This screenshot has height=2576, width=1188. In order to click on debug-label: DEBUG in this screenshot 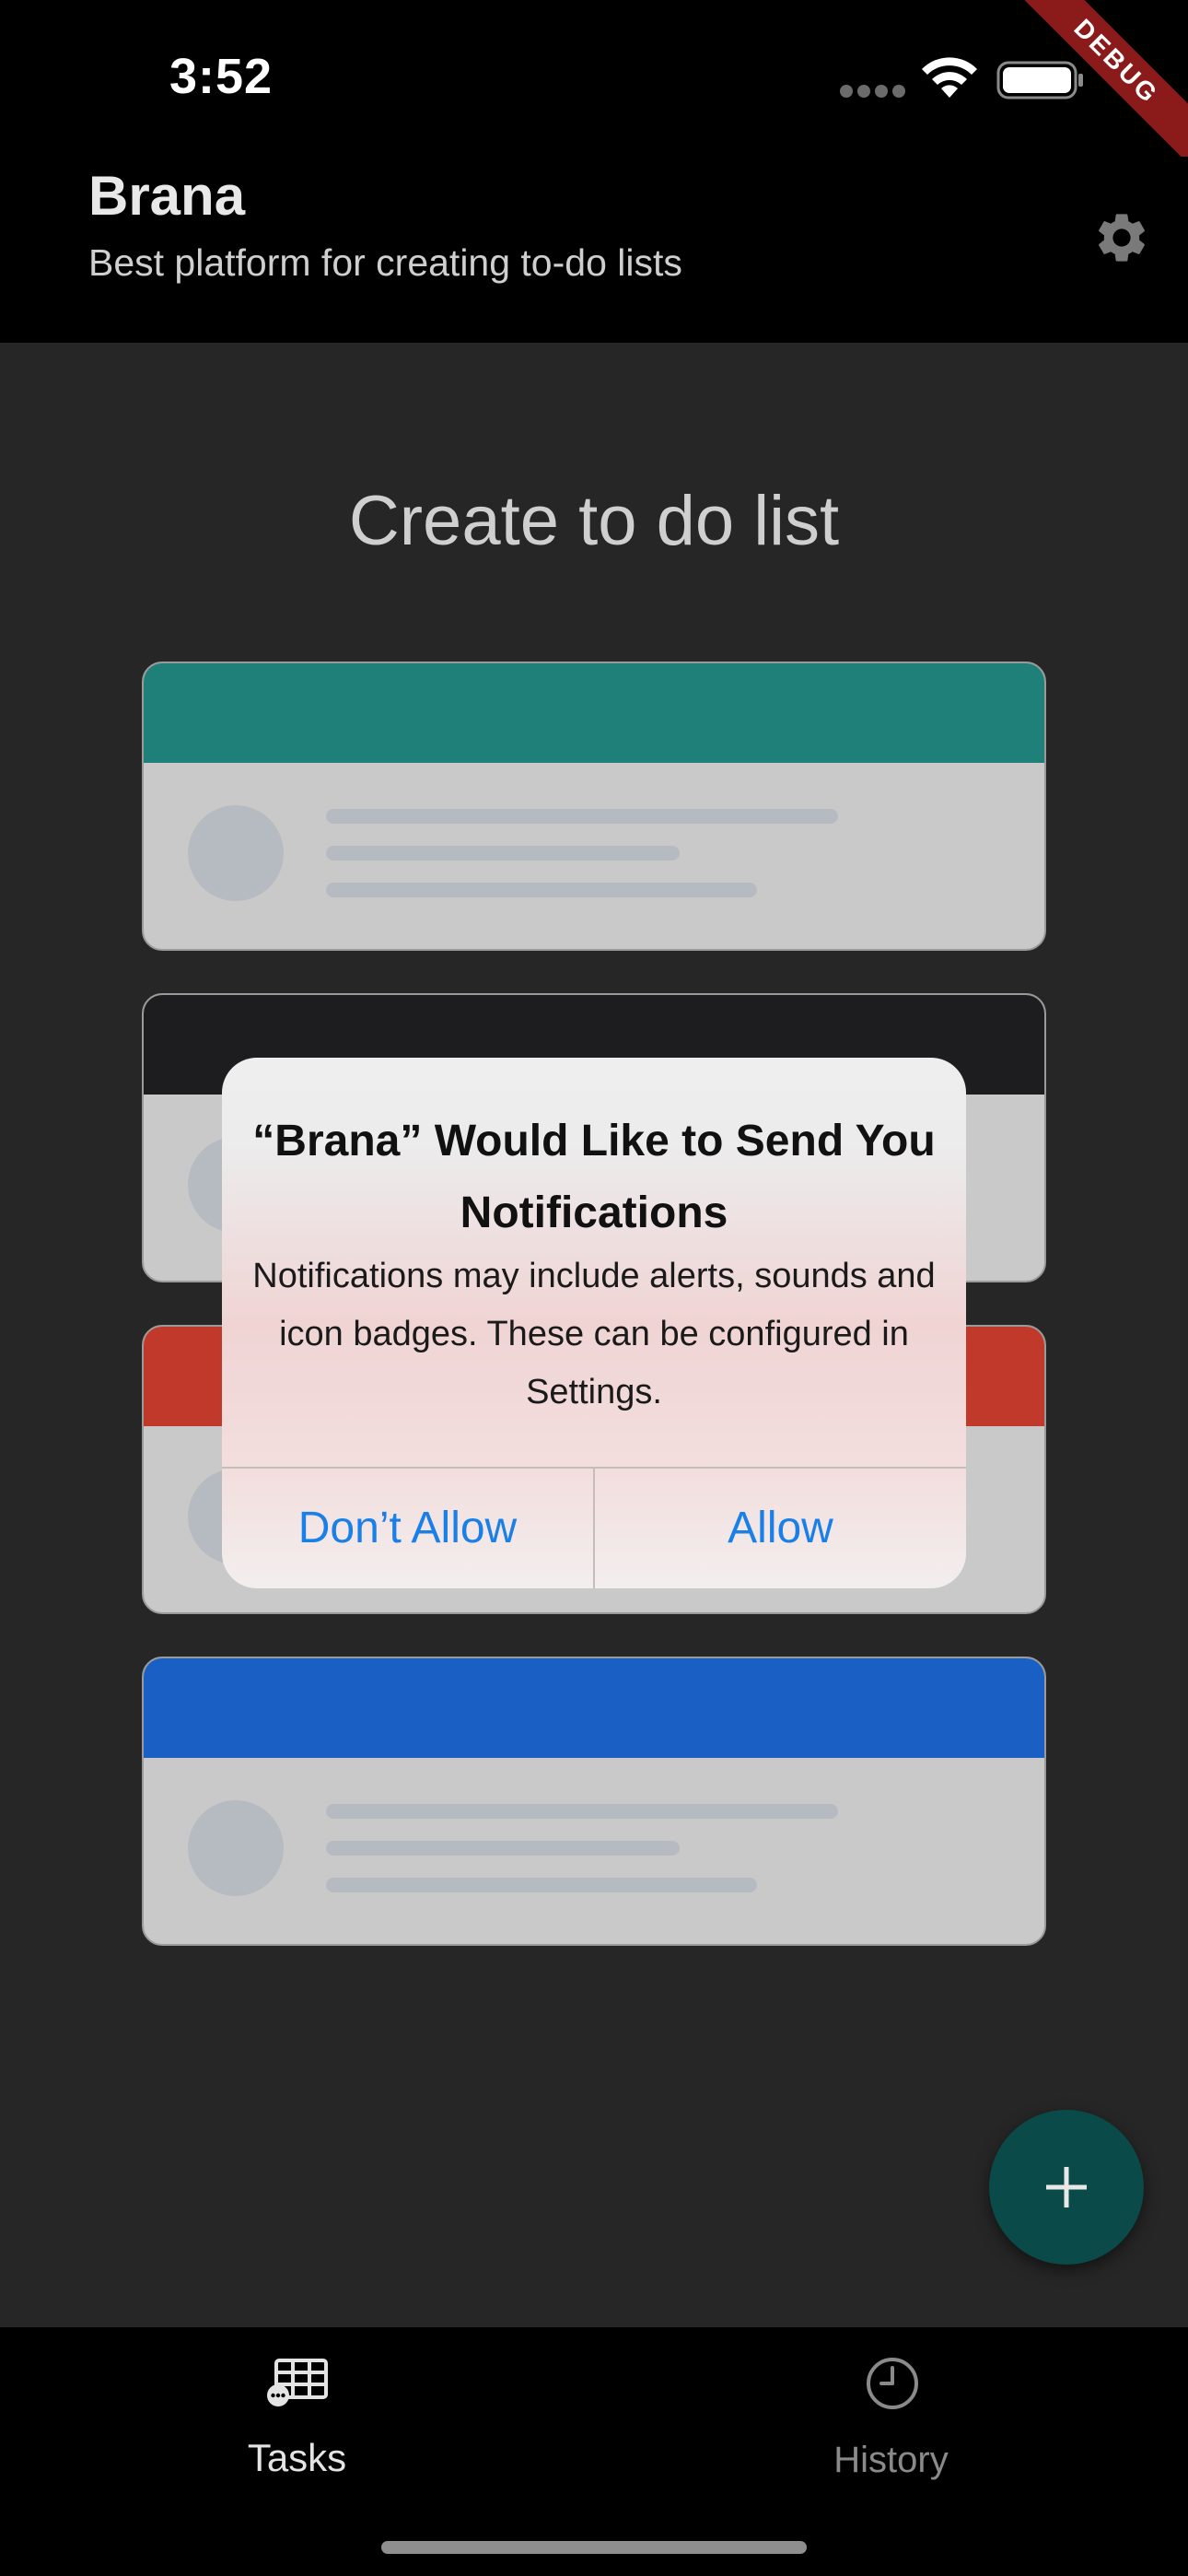, I will do `click(1100, 87)`.